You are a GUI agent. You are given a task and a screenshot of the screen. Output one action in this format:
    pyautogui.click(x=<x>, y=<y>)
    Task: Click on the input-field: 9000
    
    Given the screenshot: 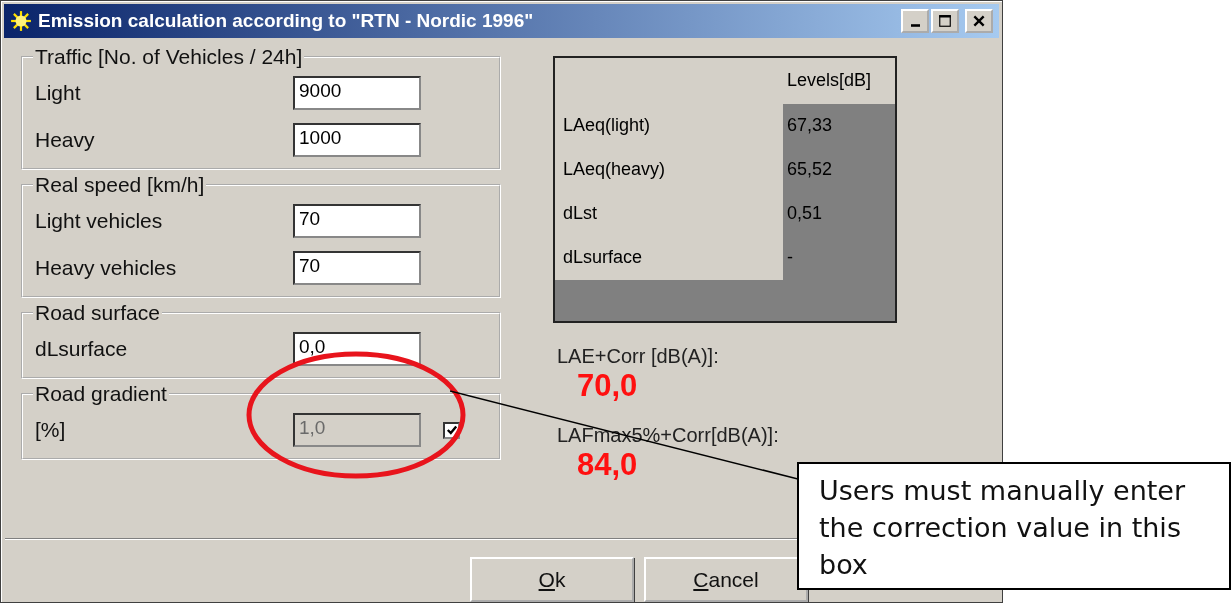 What is the action you would take?
    pyautogui.click(x=357, y=93)
    